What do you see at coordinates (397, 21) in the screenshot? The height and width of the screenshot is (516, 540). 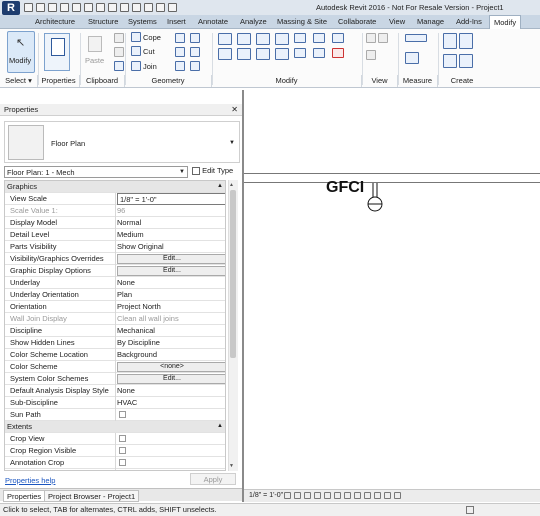 I see `tab-view: View` at bounding box center [397, 21].